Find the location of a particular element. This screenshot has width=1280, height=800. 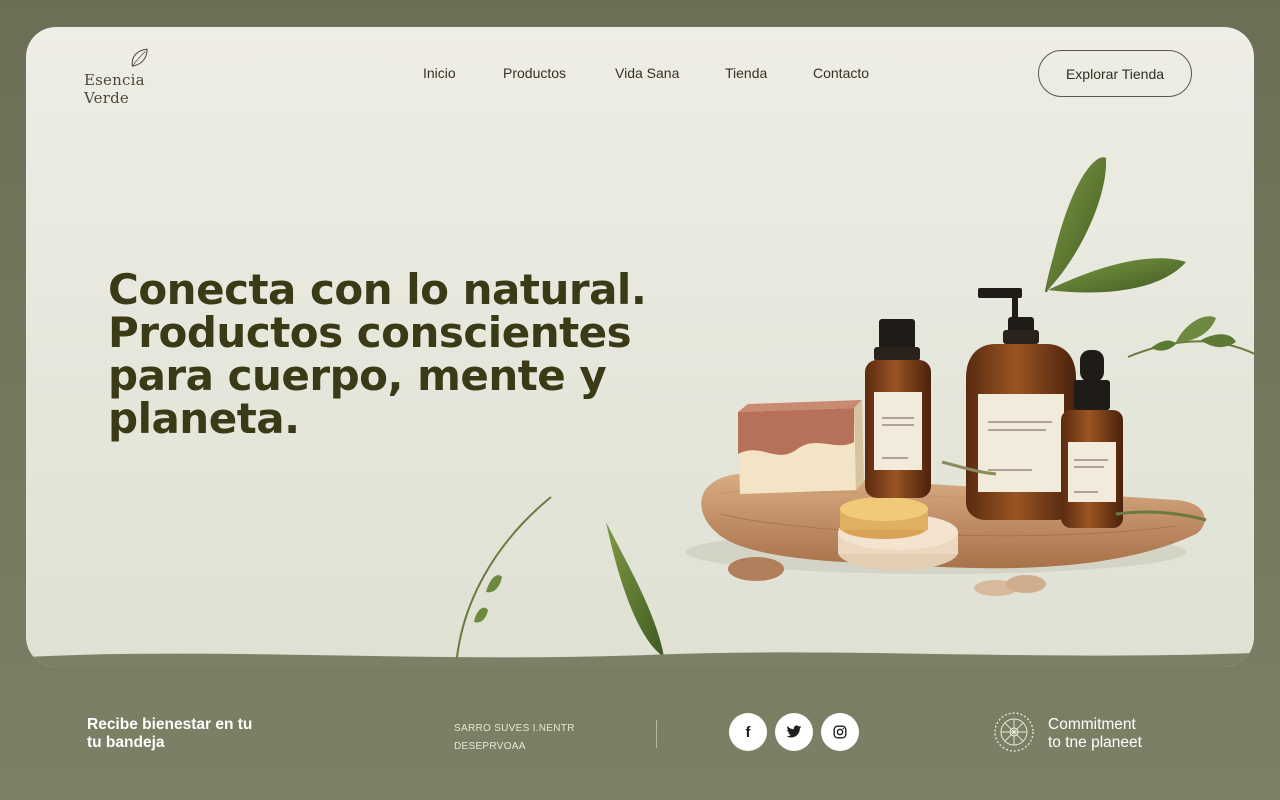

facebook-icon: f is located at coordinates (748, 732).